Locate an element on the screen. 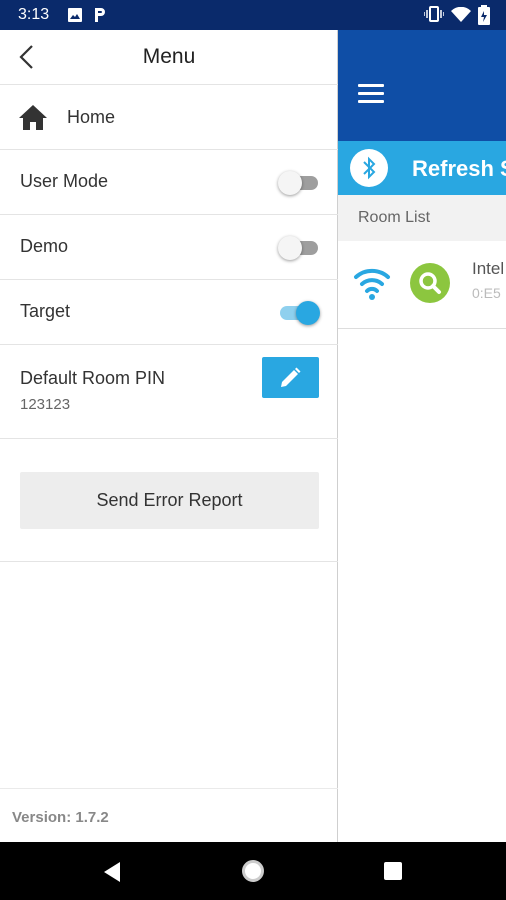  demo-toggle is located at coordinates (299, 248).